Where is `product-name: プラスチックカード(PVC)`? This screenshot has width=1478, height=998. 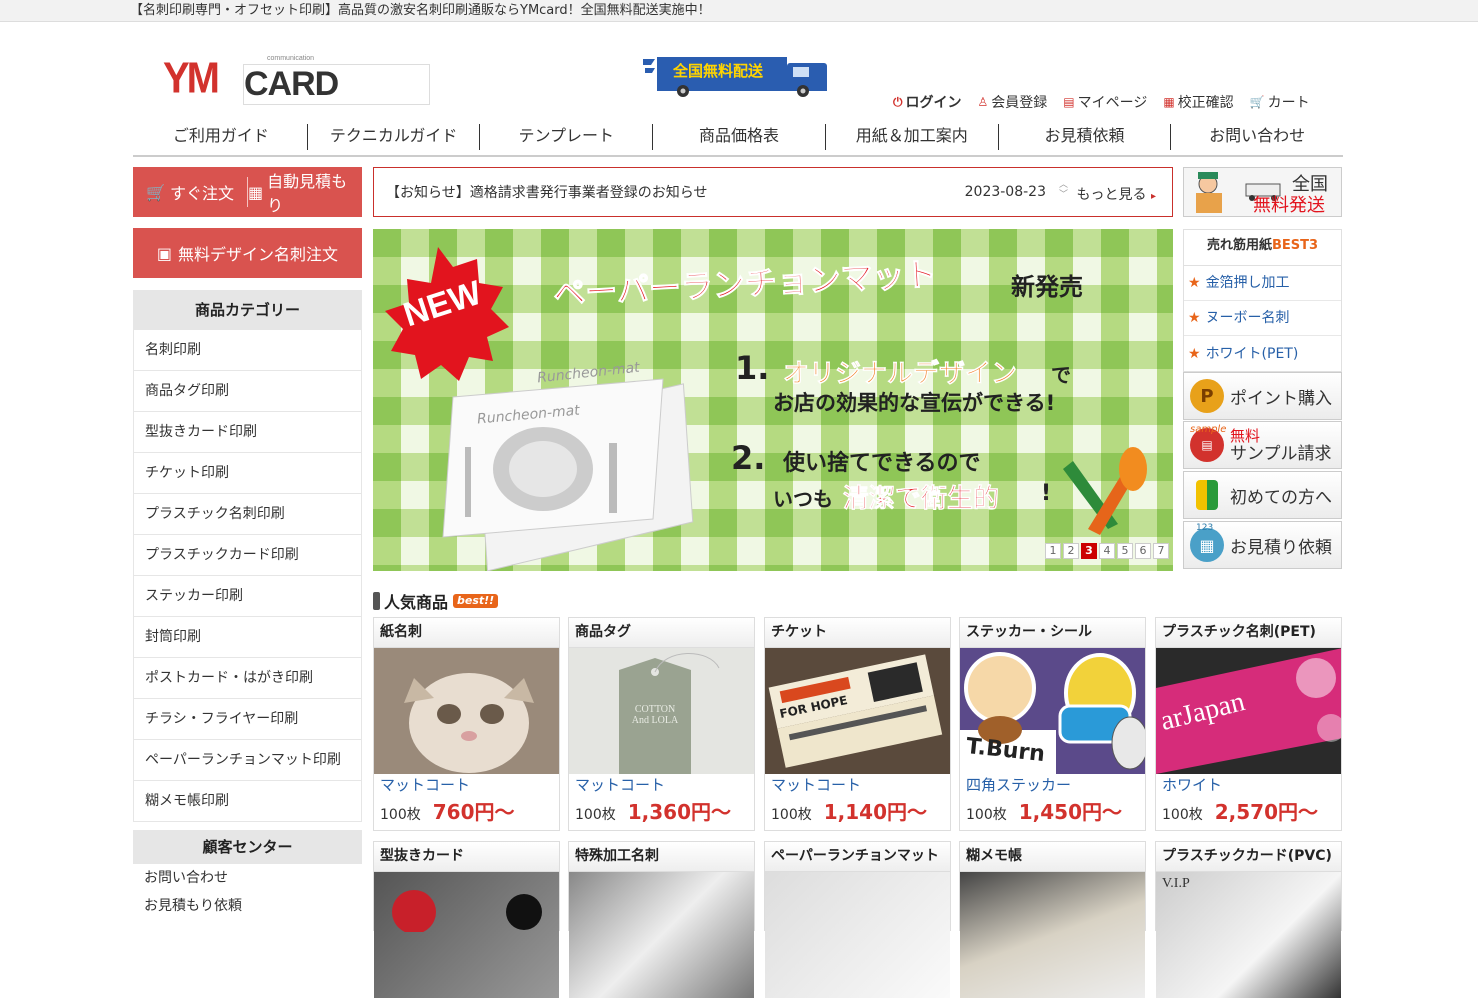
product-name: プラスチックカード(PVC) is located at coordinates (1248, 857).